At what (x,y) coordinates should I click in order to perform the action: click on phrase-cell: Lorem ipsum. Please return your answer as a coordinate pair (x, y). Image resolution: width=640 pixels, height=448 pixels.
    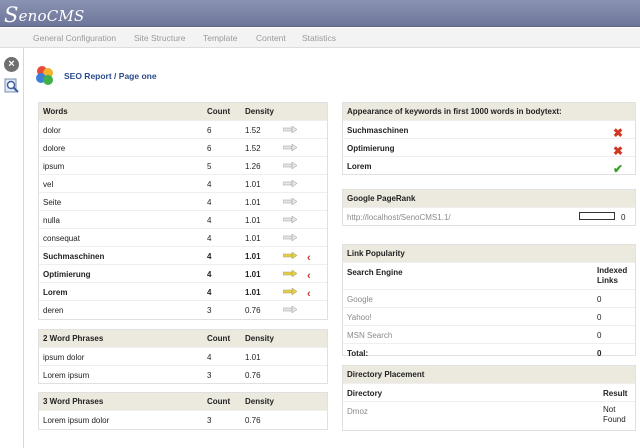
    Looking at the image, I should click on (66, 375).